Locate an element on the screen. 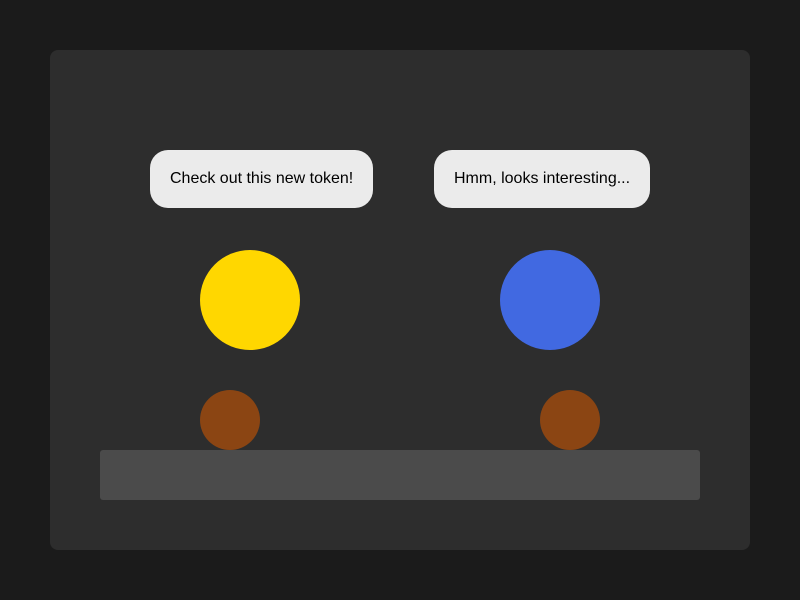 The image size is (800, 600). speech-bubble-left: Check out this new token! is located at coordinates (262, 179).